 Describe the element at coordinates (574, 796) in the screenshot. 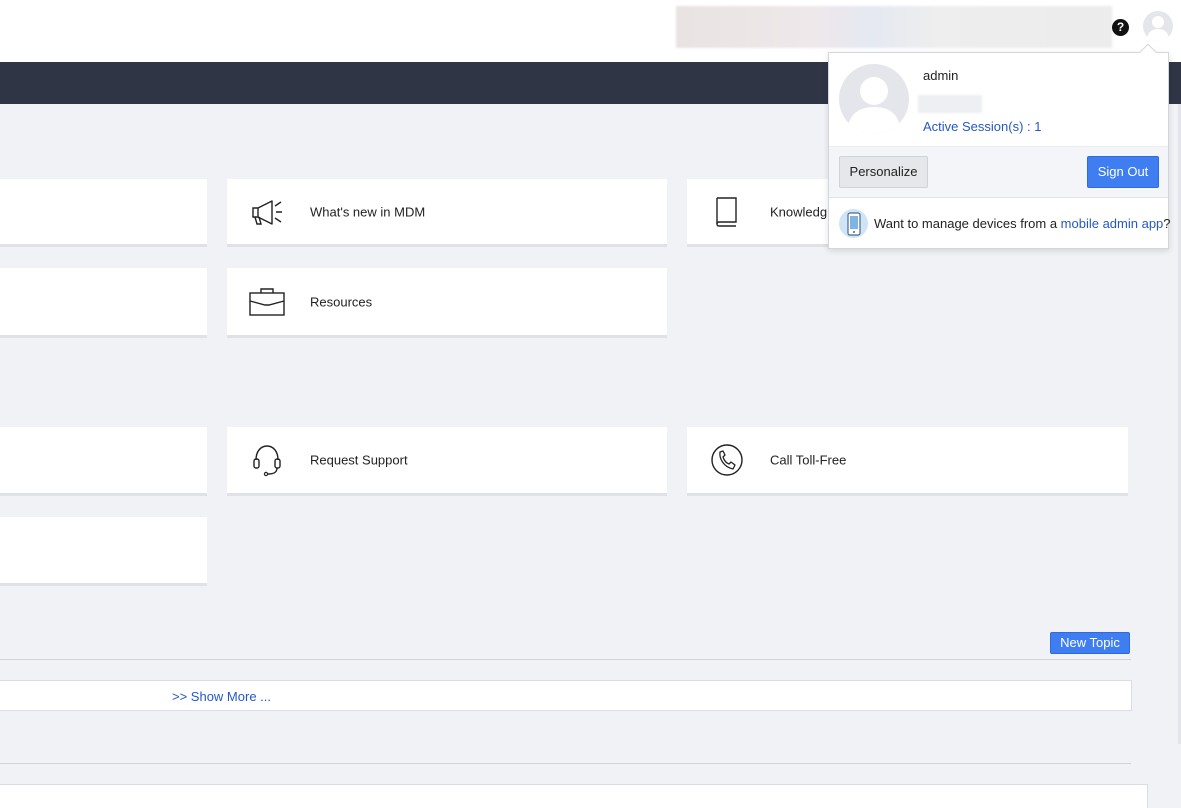

I see `bottom-panel` at that location.